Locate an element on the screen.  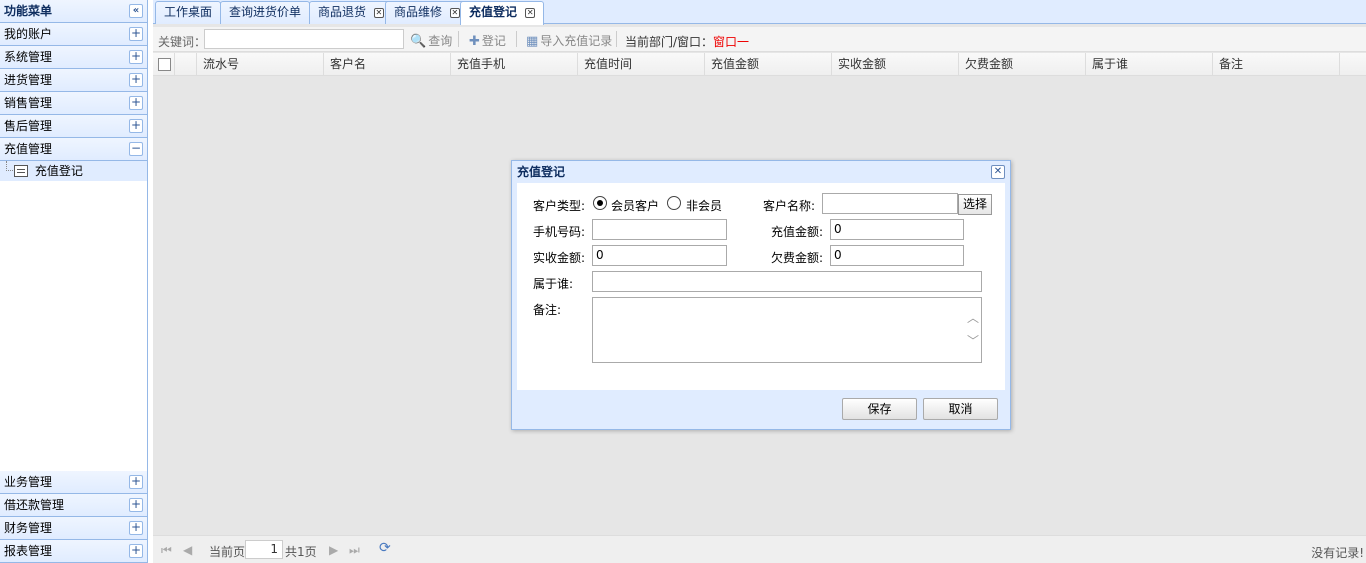
next-page-icon: ▶ is located at coordinates (333, 550).